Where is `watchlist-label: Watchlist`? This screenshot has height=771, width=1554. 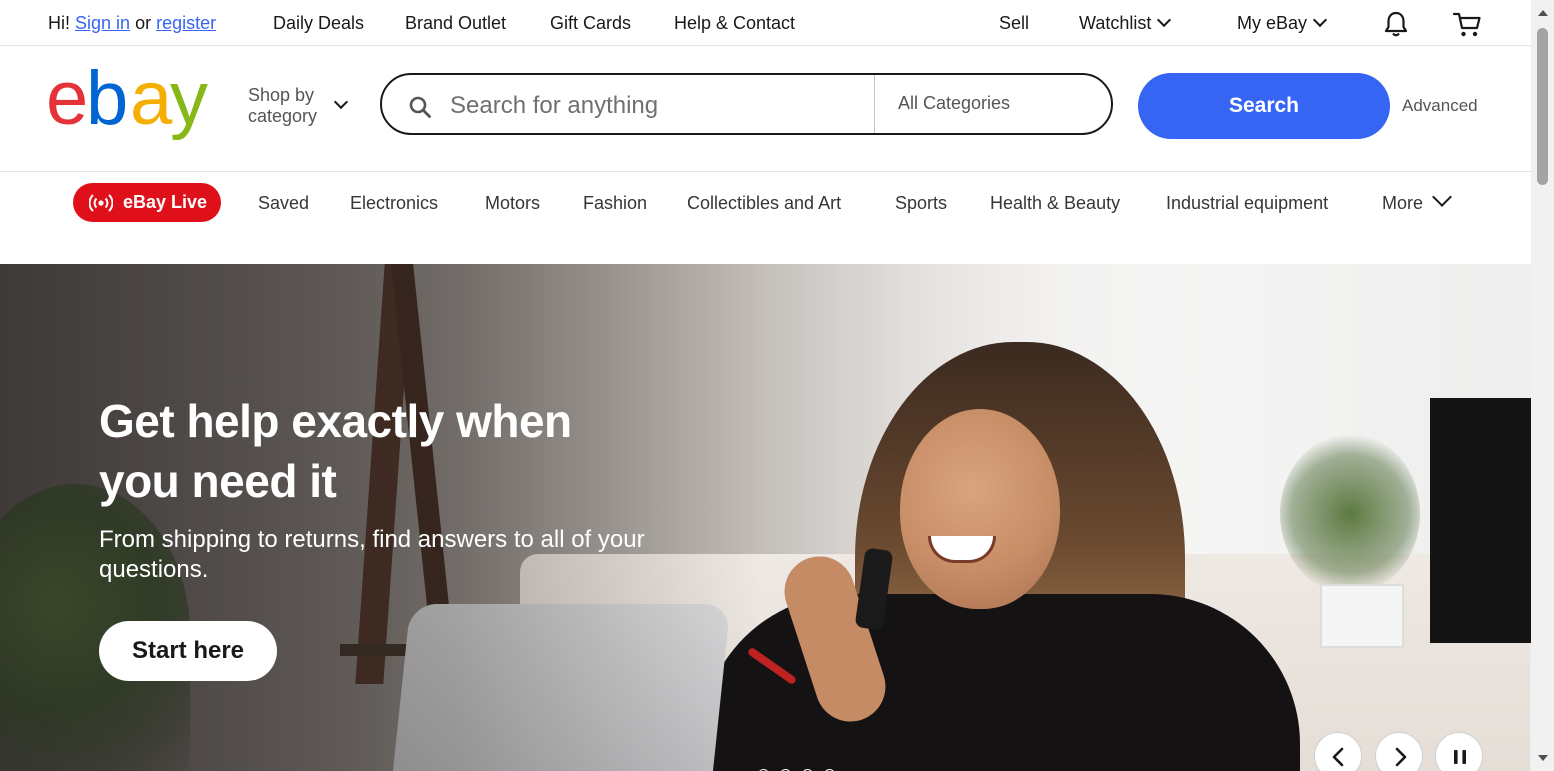 watchlist-label: Watchlist is located at coordinates (1115, 23).